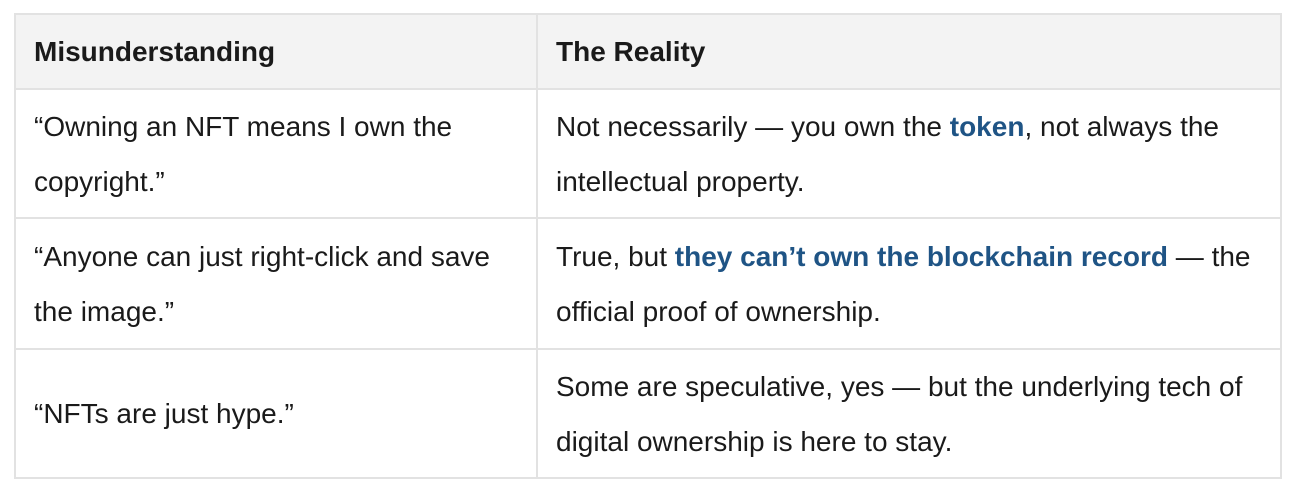 Image resolution: width=1300 pixels, height=490 pixels. I want to click on misunderstanding-cell: “NFTs are just hype.”, so click(276, 413).